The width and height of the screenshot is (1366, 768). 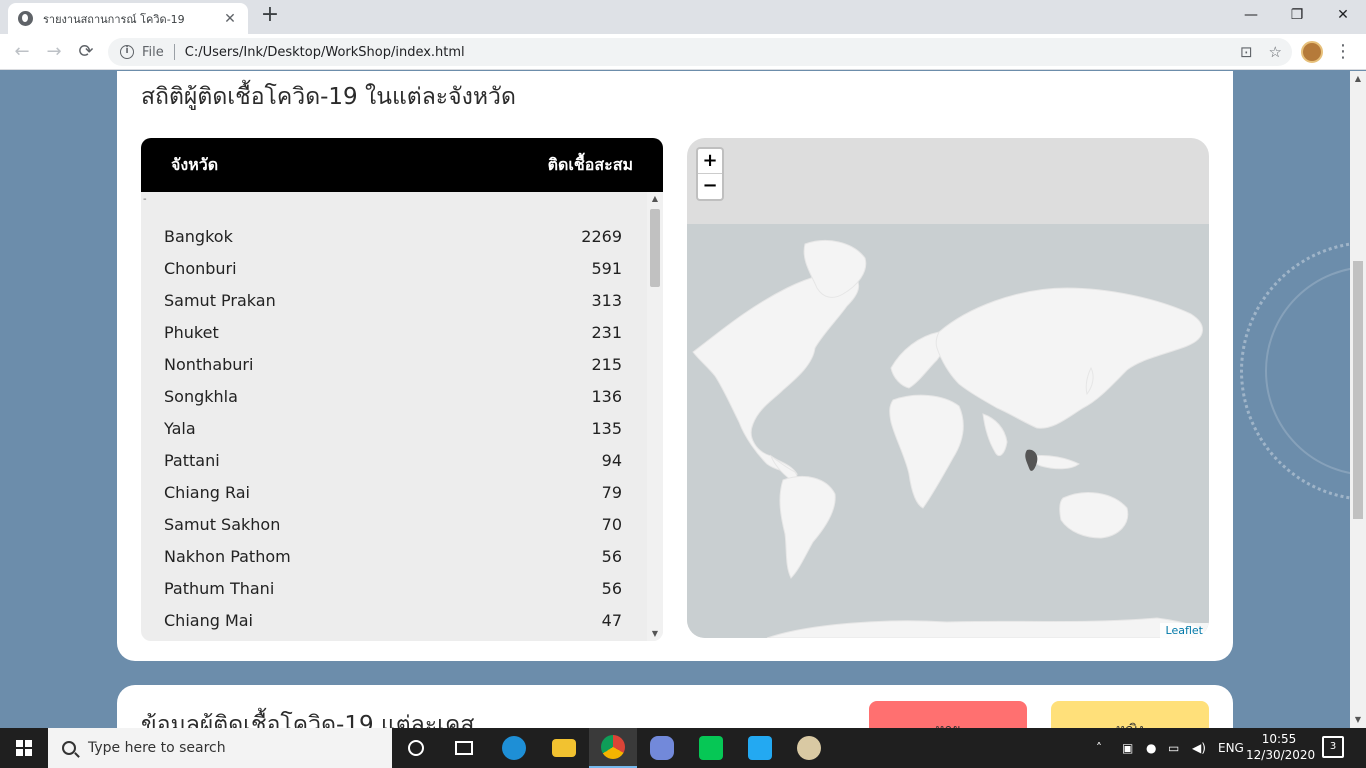 I want to click on restore-button: ❐, so click(x=1297, y=15).